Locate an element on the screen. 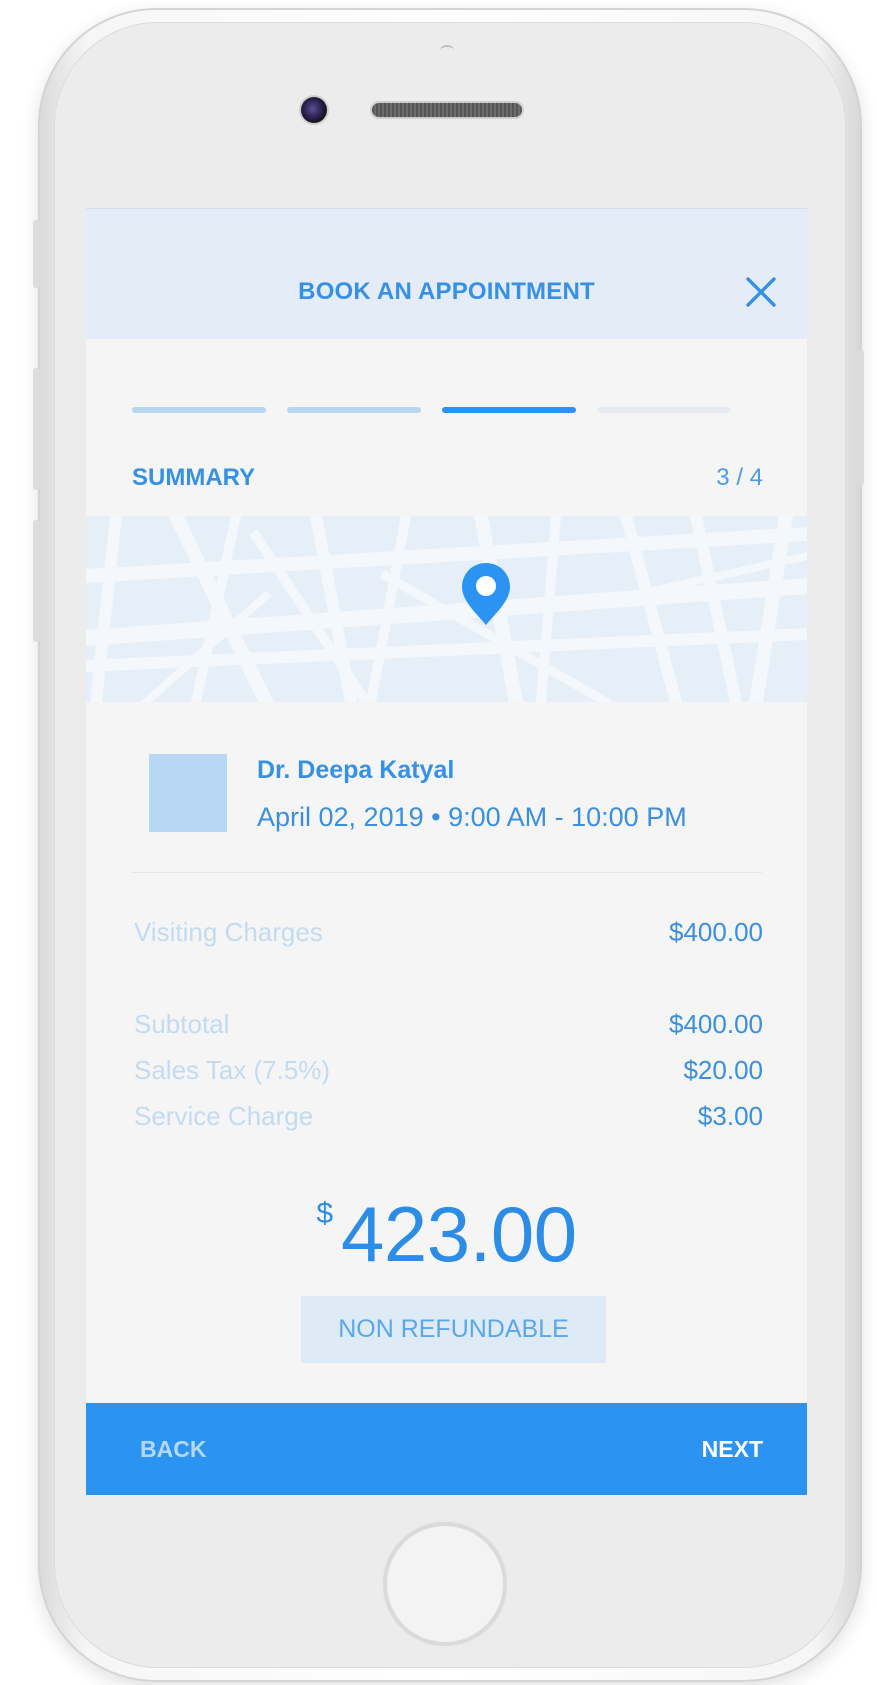  proximity-sensor is located at coordinates (447, 50).